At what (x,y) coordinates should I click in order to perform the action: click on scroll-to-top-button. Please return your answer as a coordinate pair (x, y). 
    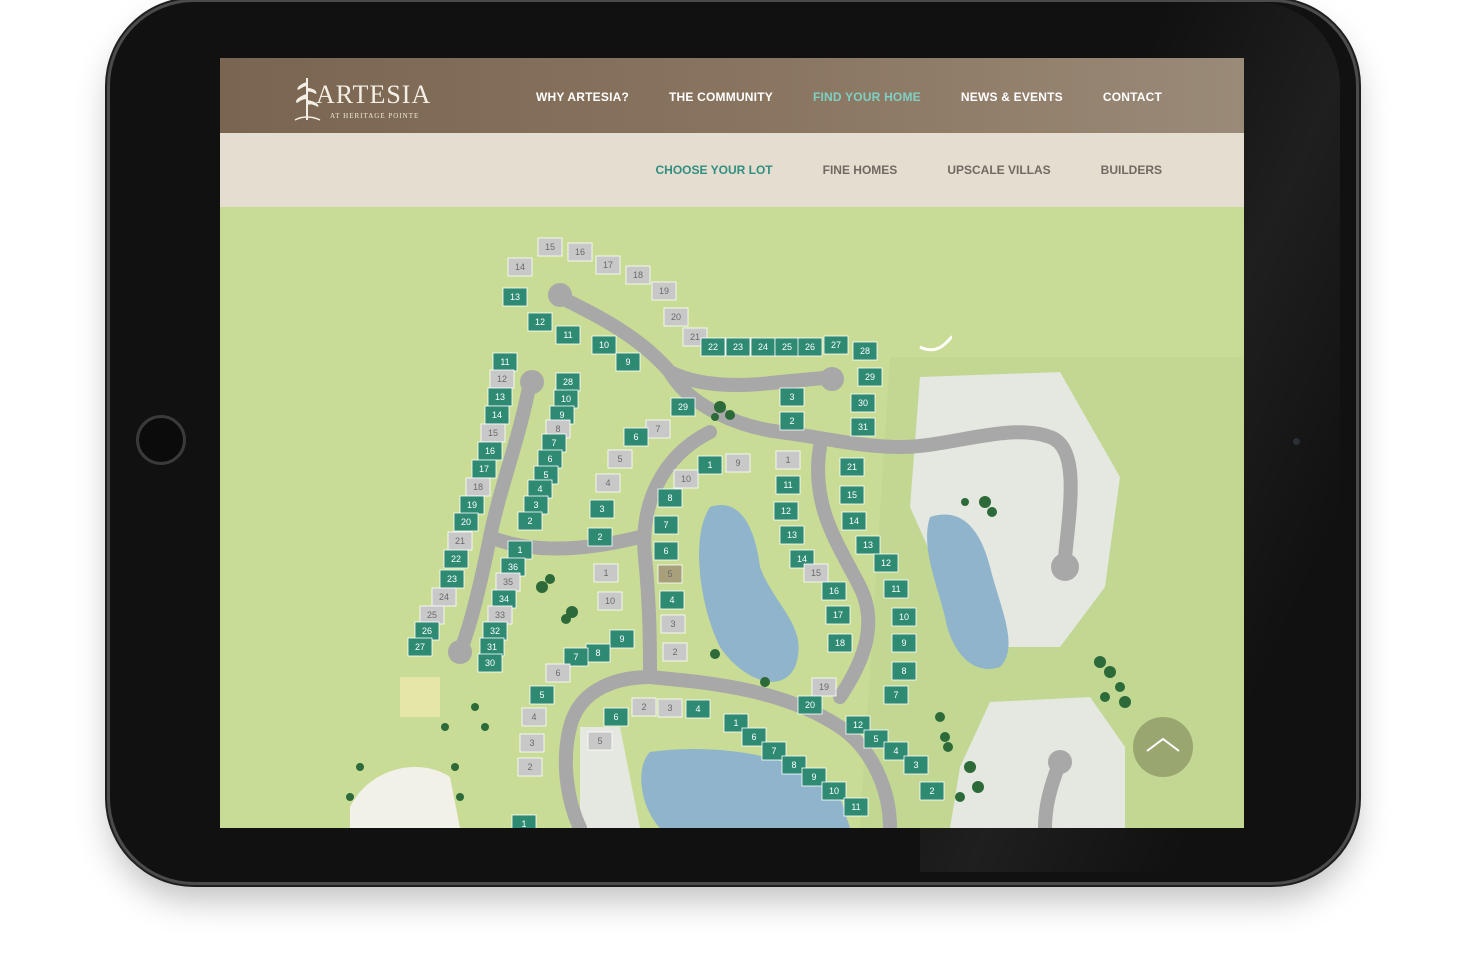
    Looking at the image, I should click on (1163, 747).